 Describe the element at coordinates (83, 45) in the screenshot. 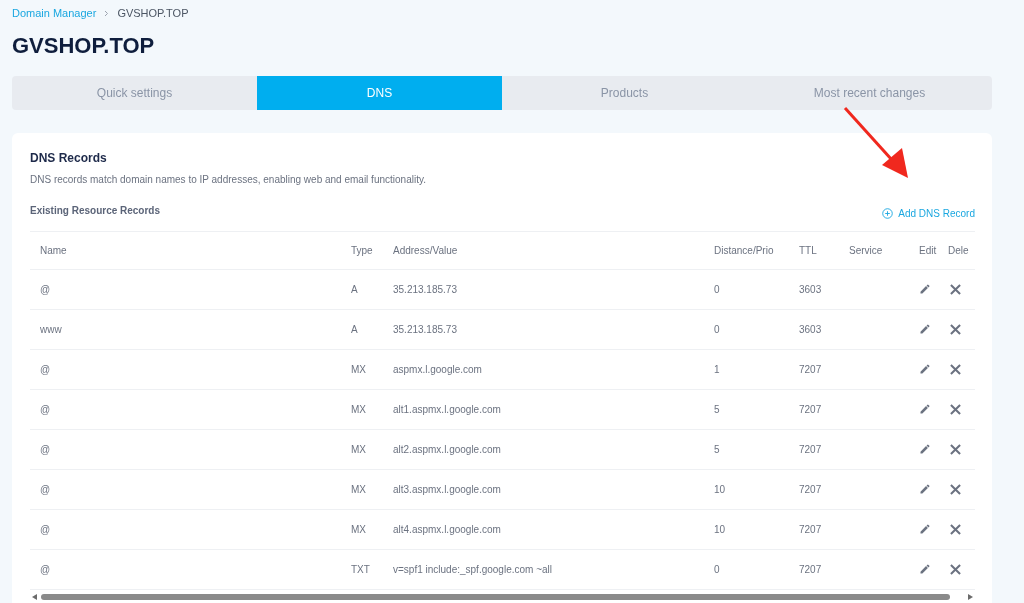

I see `page-title: GVSHOP.TOP` at that location.